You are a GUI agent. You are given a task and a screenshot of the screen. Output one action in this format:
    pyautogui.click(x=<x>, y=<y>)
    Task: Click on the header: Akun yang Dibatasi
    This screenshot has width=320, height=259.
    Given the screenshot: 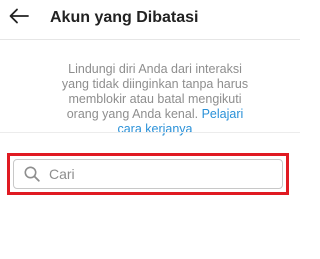 What is the action you would take?
    pyautogui.click(x=150, y=20)
    